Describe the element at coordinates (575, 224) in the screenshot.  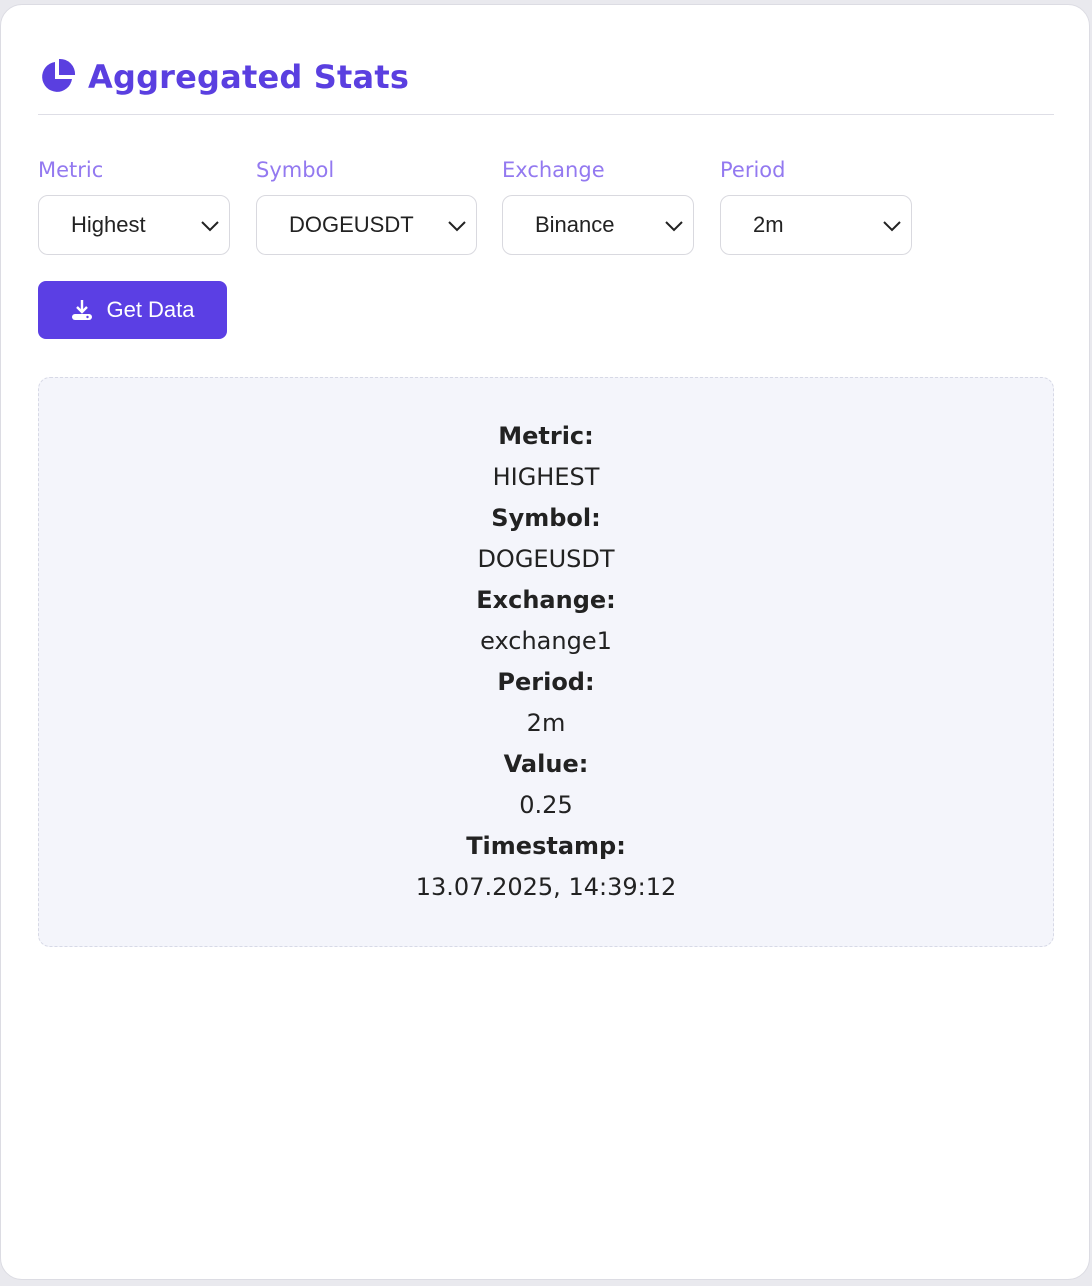
I see `exchange-select-value: Binance` at that location.